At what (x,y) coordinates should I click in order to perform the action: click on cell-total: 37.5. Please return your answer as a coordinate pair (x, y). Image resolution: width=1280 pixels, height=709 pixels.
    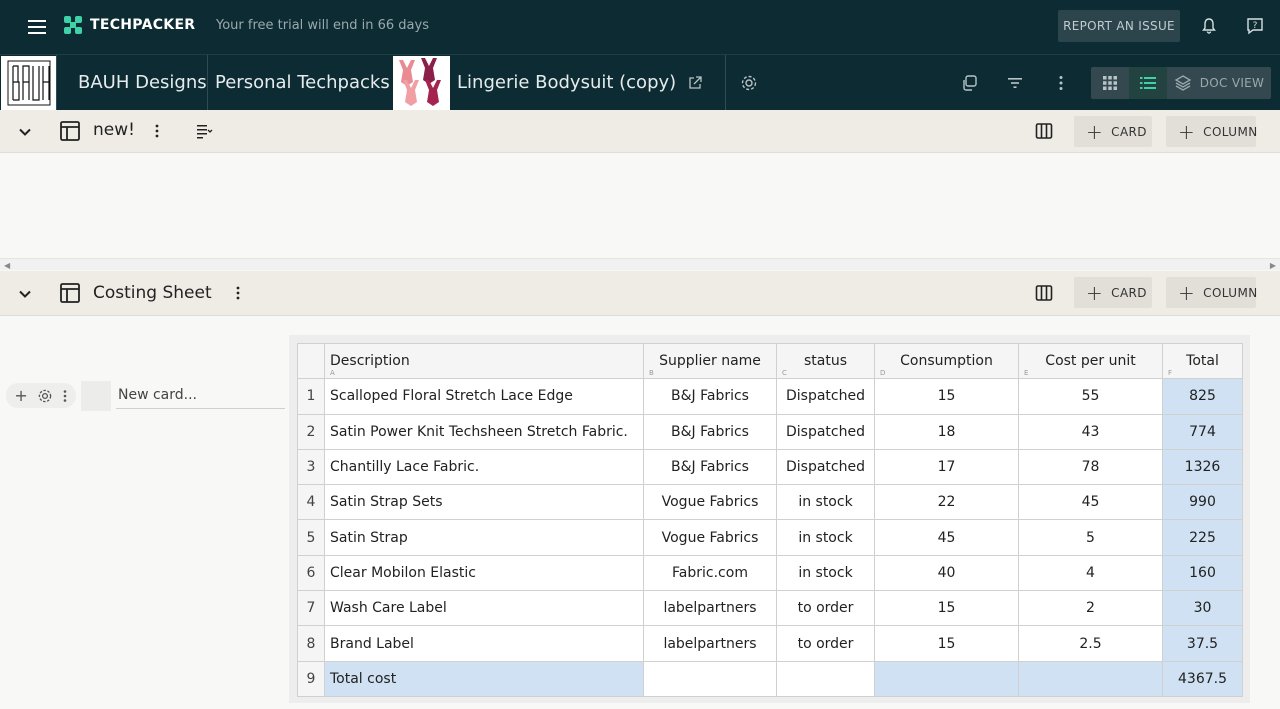
    Looking at the image, I should click on (1202, 643).